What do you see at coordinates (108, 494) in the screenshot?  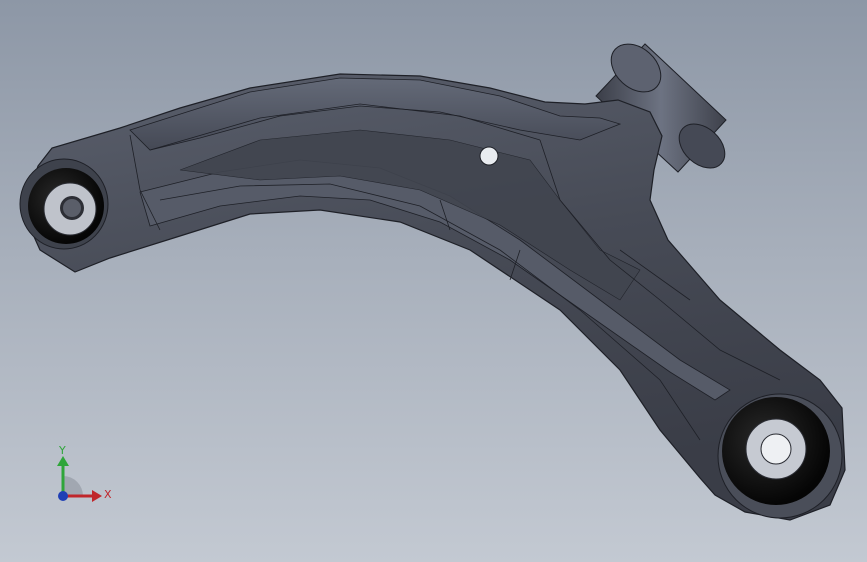 I see `x-axis-label: X` at bounding box center [108, 494].